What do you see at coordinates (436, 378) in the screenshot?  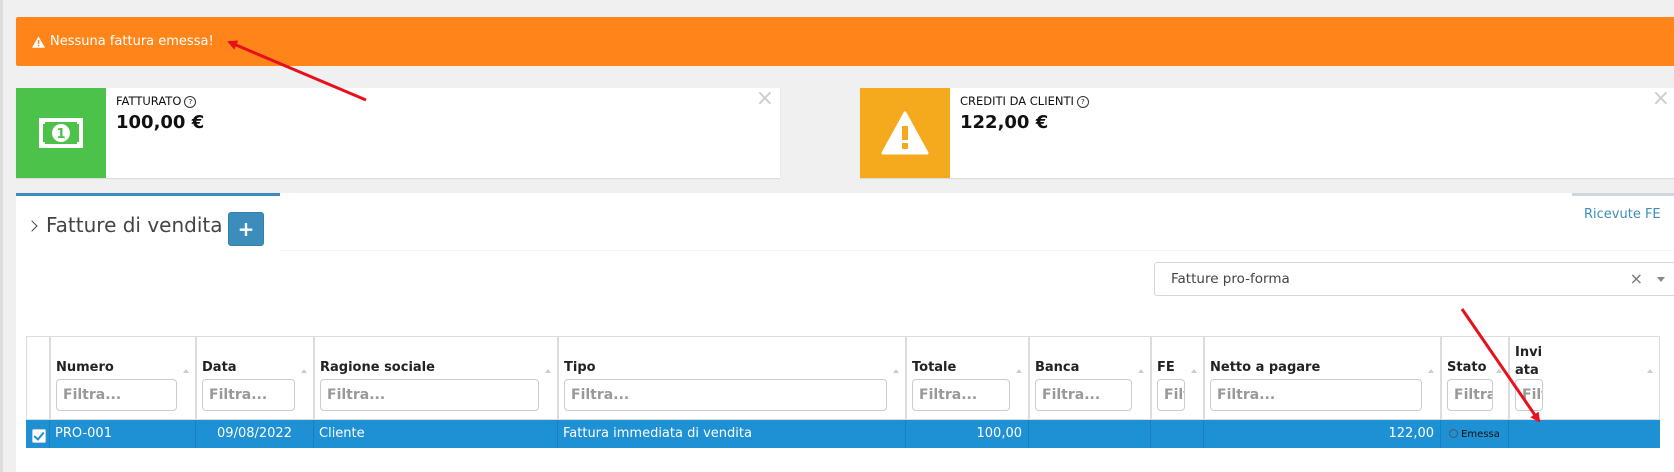 I see `column-header-ragione-sociale: Ragione sociale` at bounding box center [436, 378].